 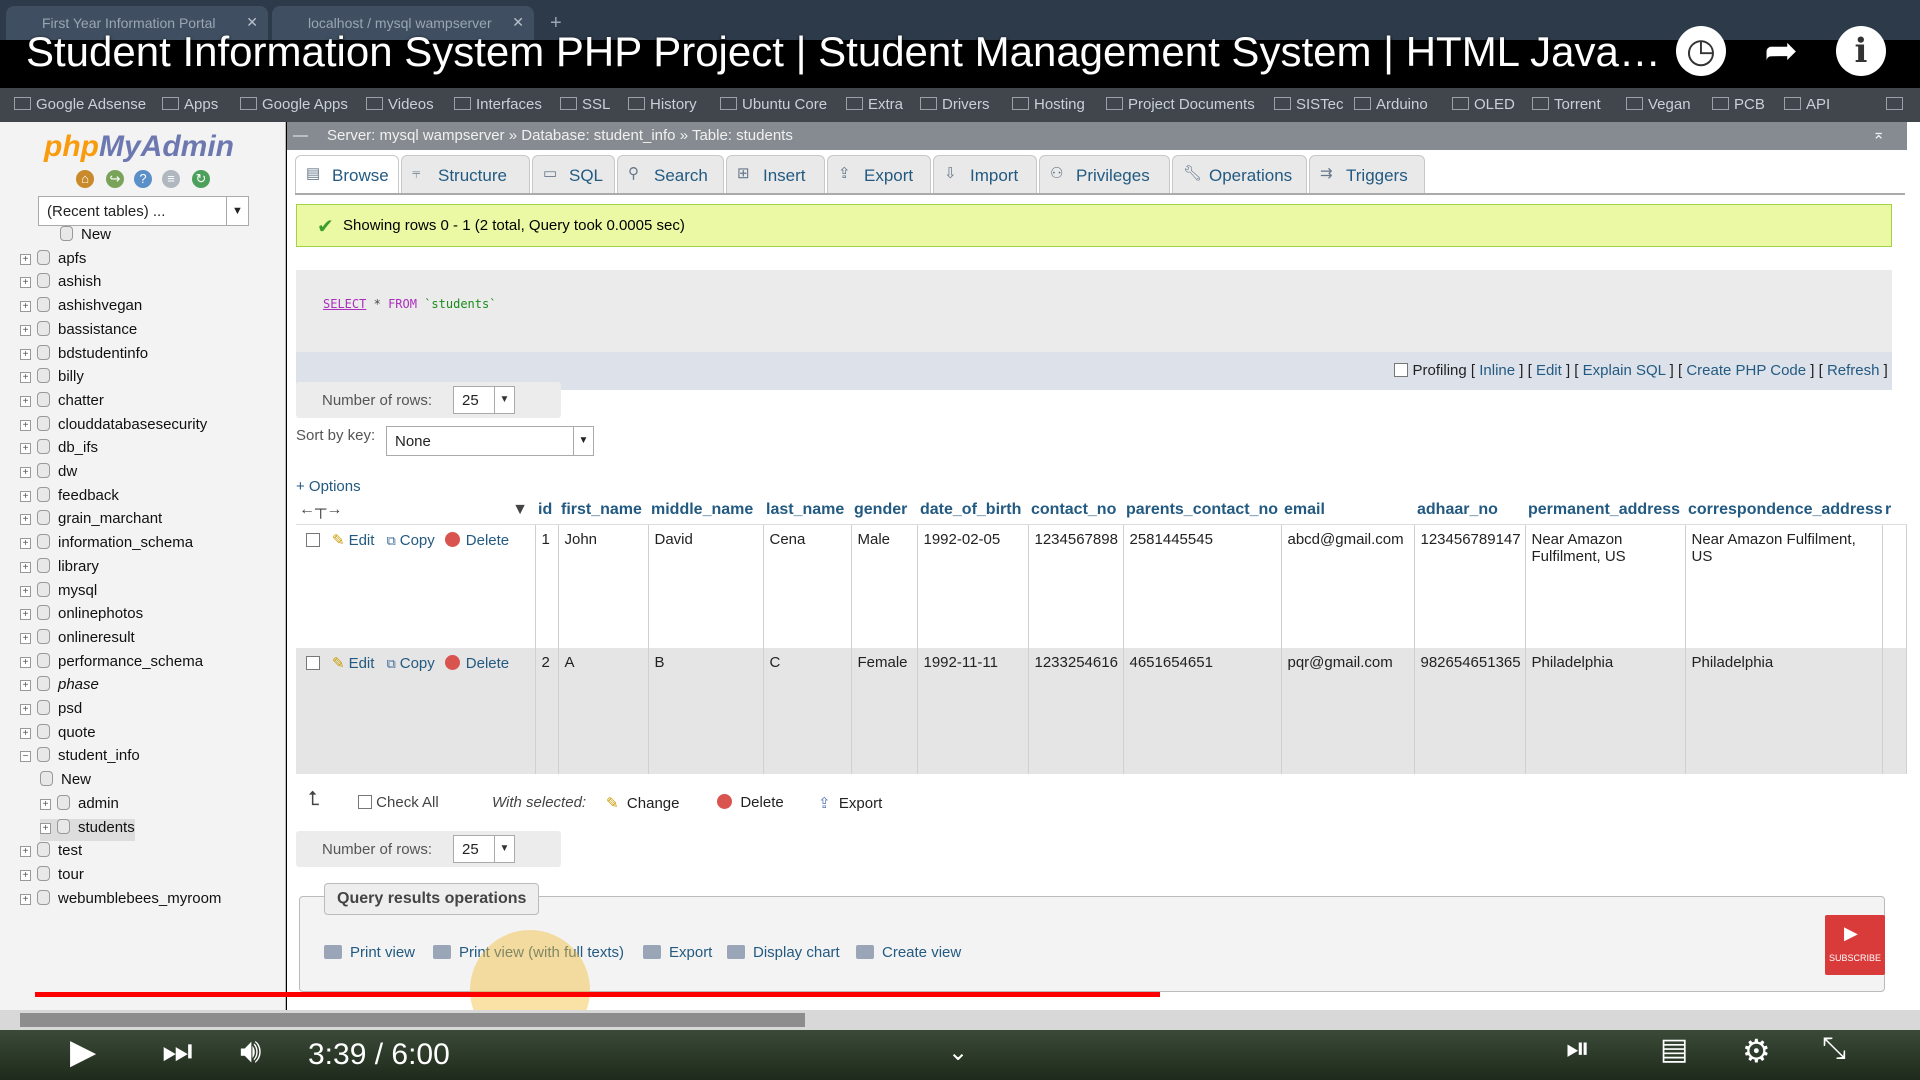 What do you see at coordinates (52, 876) in the screenshot?
I see `sidebar-db-item: + tour` at bounding box center [52, 876].